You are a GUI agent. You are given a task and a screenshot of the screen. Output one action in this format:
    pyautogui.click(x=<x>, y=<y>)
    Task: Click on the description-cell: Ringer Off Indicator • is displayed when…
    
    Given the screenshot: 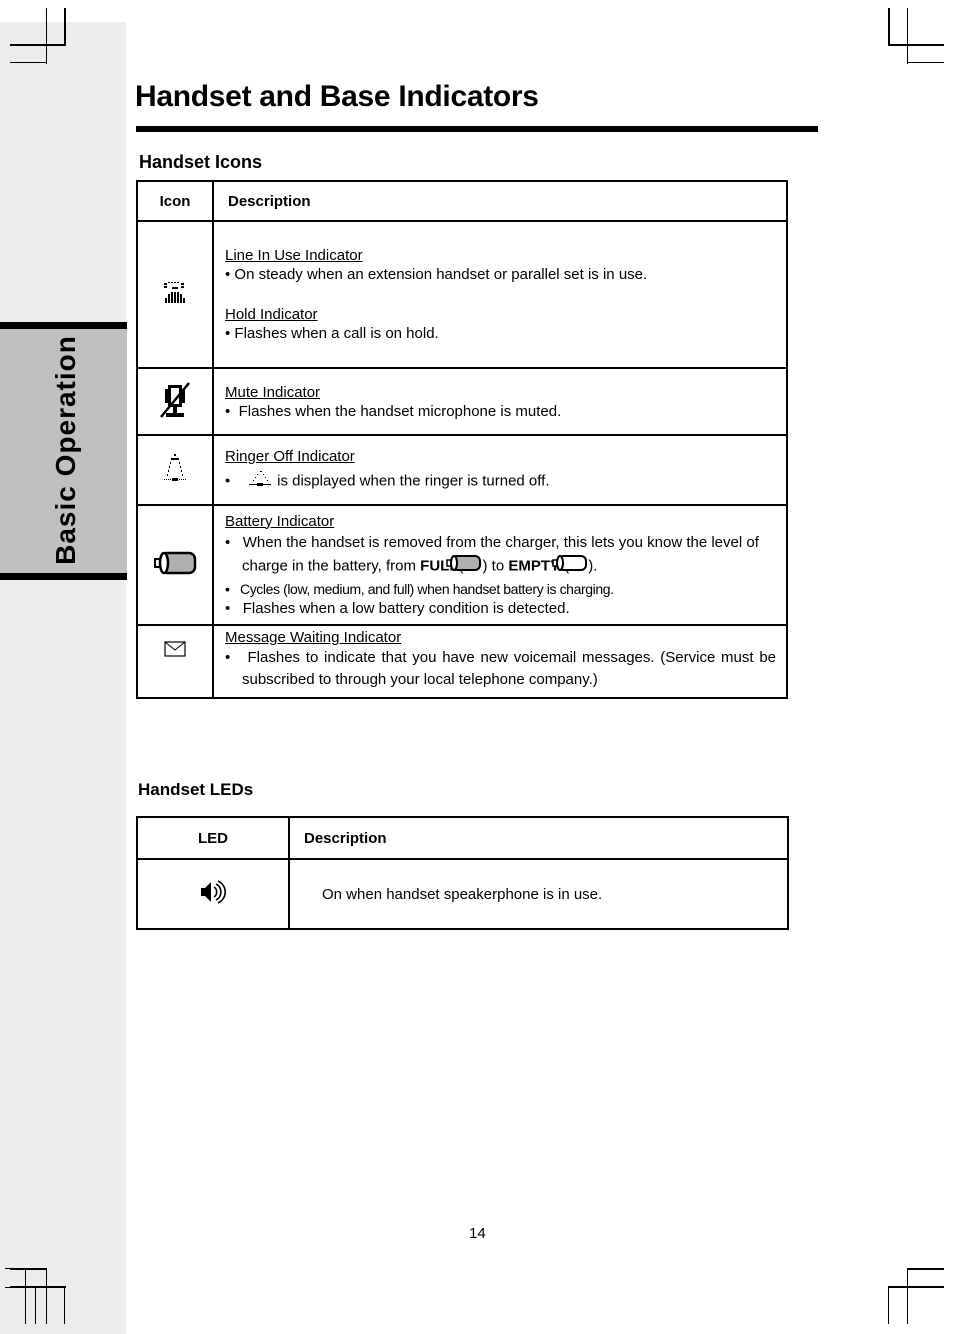 What is the action you would take?
    pyautogui.click(x=500, y=470)
    